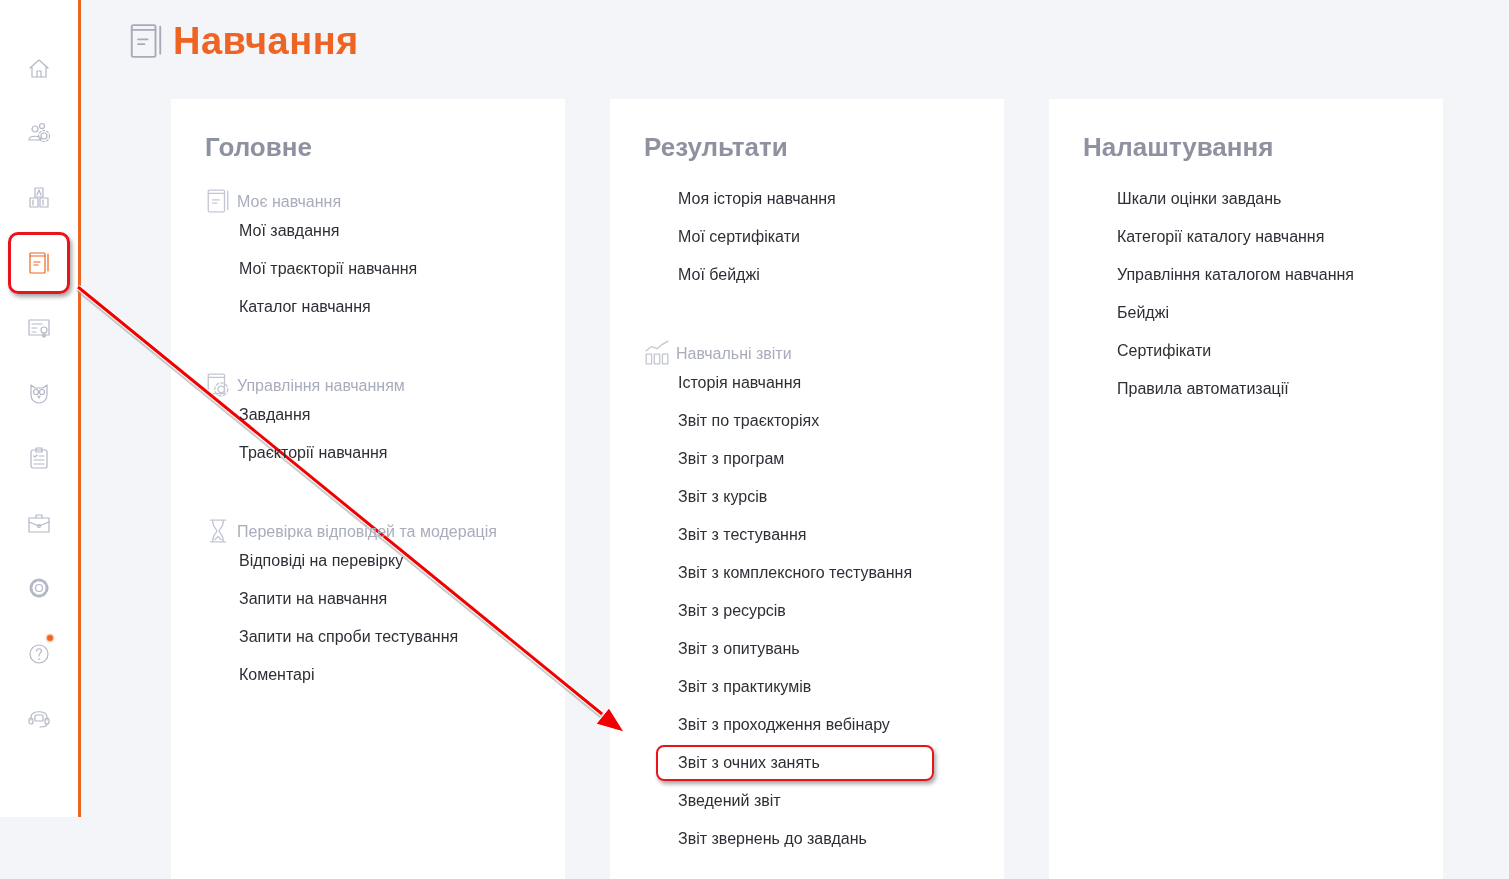  I want to click on menu-link: Категорії каталогу навчання, so click(1221, 237).